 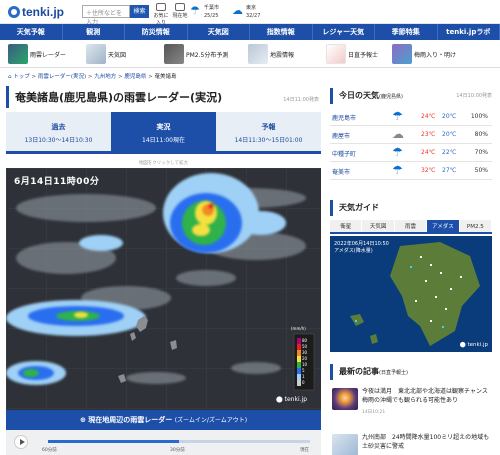 I want to click on nav-forecast: 天気予報, so click(x=31, y=32).